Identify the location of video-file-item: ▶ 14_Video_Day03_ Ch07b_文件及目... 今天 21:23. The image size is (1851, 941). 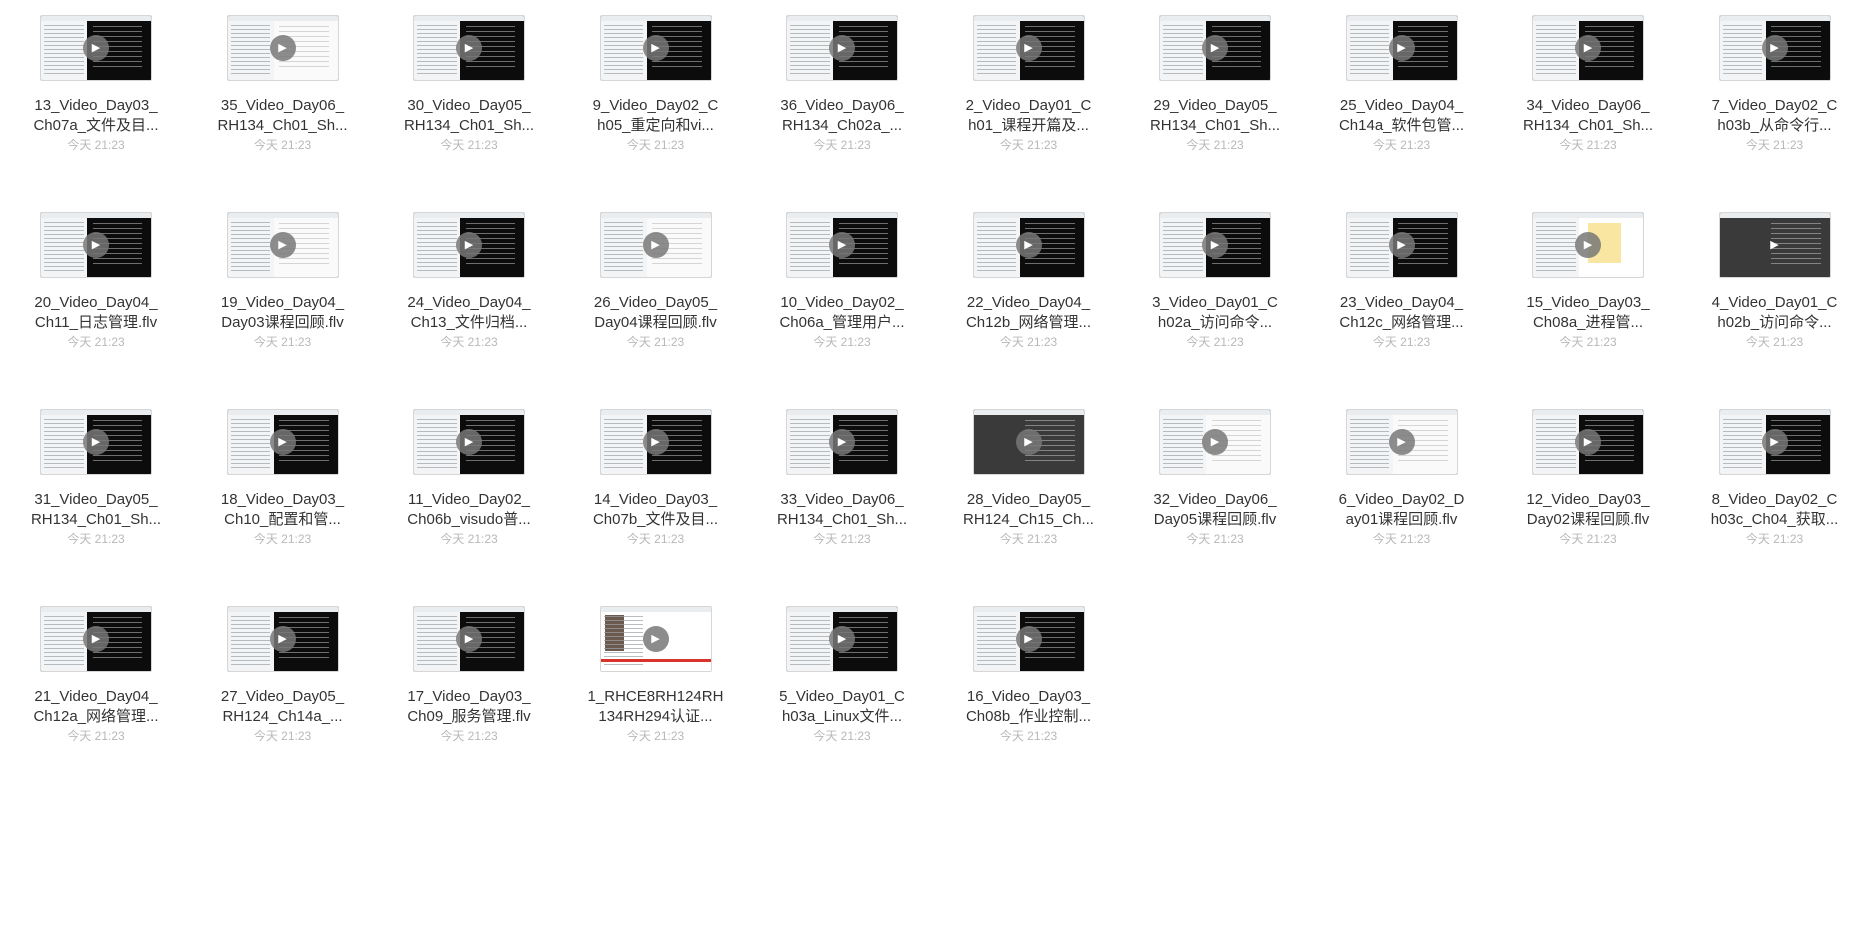
(656, 494).